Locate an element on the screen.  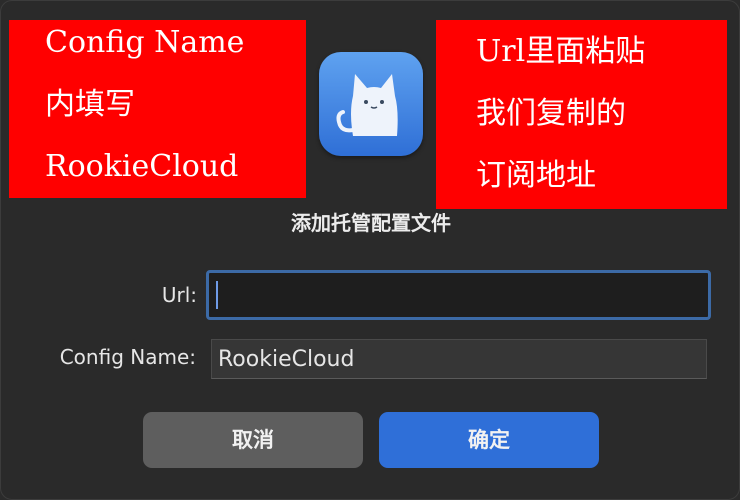
cancel-button: 取消 is located at coordinates (253, 440).